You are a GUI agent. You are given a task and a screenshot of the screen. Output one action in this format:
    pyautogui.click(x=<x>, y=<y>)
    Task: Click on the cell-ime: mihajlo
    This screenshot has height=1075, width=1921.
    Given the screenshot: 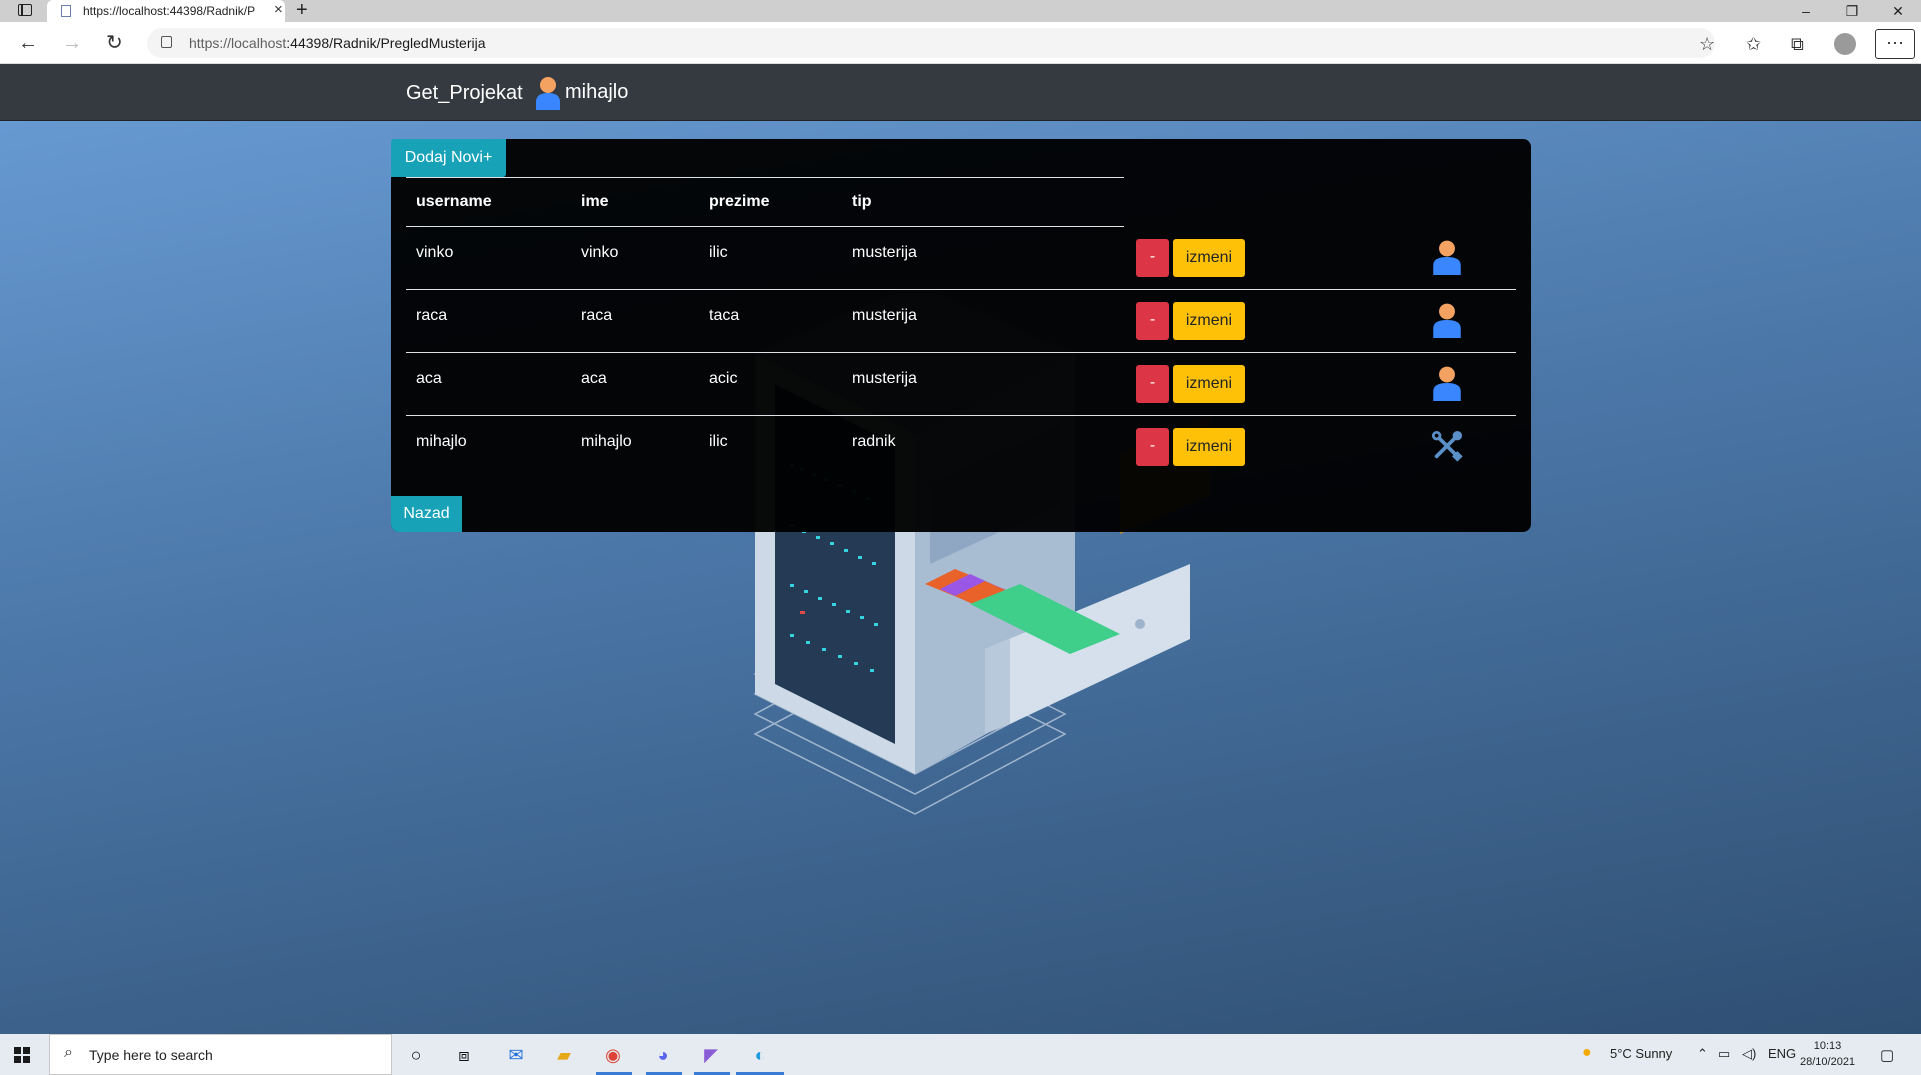 What is the action you would take?
    pyautogui.click(x=606, y=441)
    